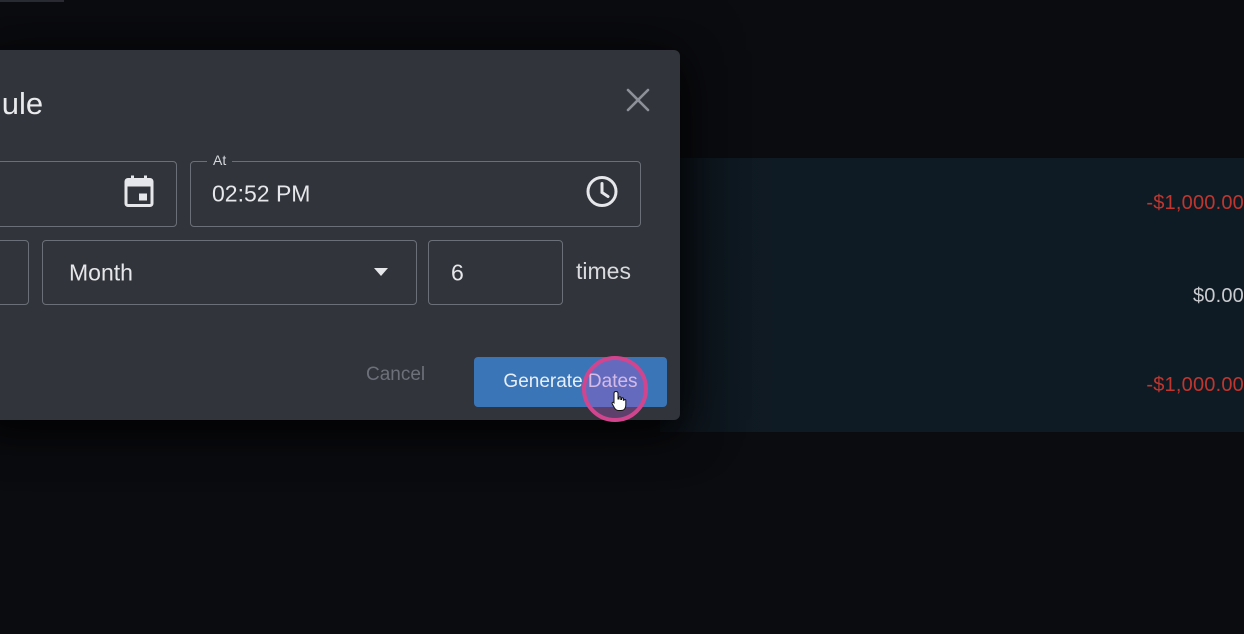  What do you see at coordinates (139, 194) in the screenshot?
I see `calendar-icon` at bounding box center [139, 194].